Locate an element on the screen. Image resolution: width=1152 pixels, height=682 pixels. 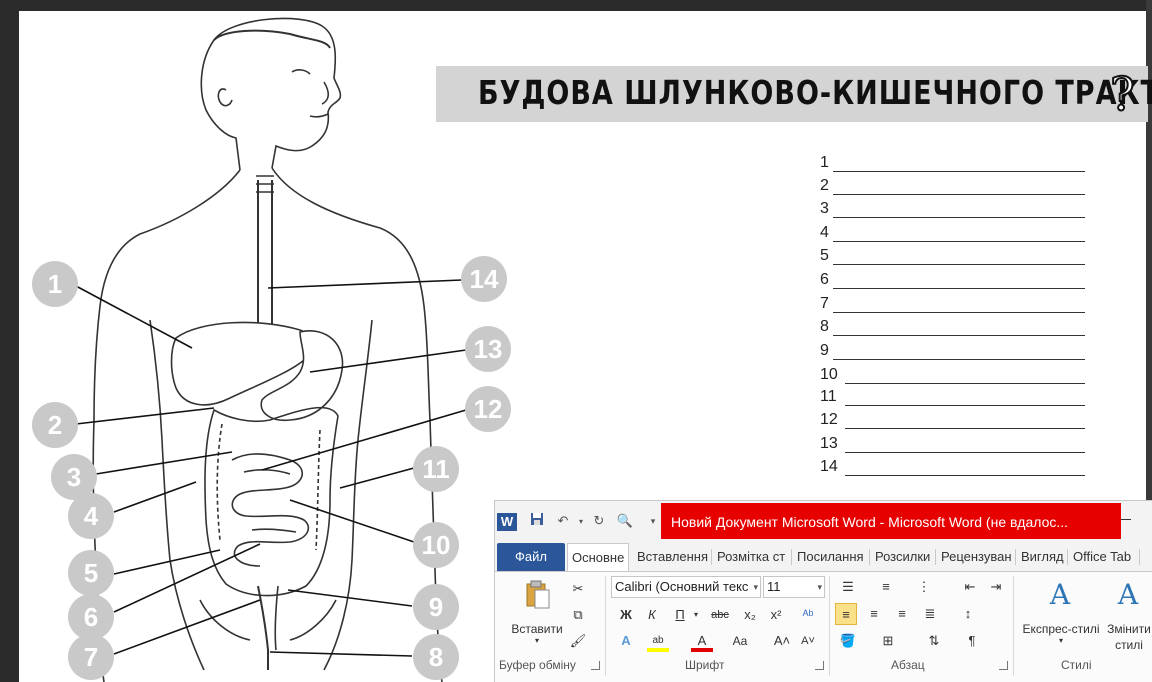
bullets-icon: ☰ is located at coordinates (848, 587).